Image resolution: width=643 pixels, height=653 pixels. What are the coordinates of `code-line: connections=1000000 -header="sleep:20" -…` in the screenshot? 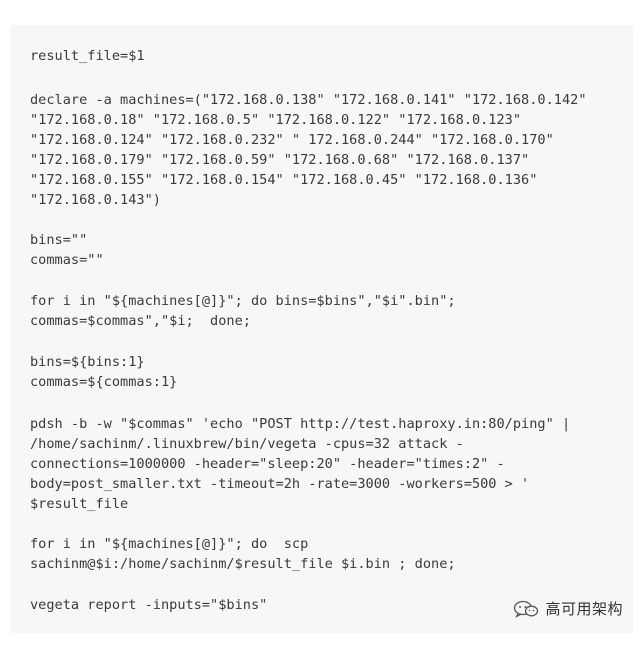 It's located at (267, 464).